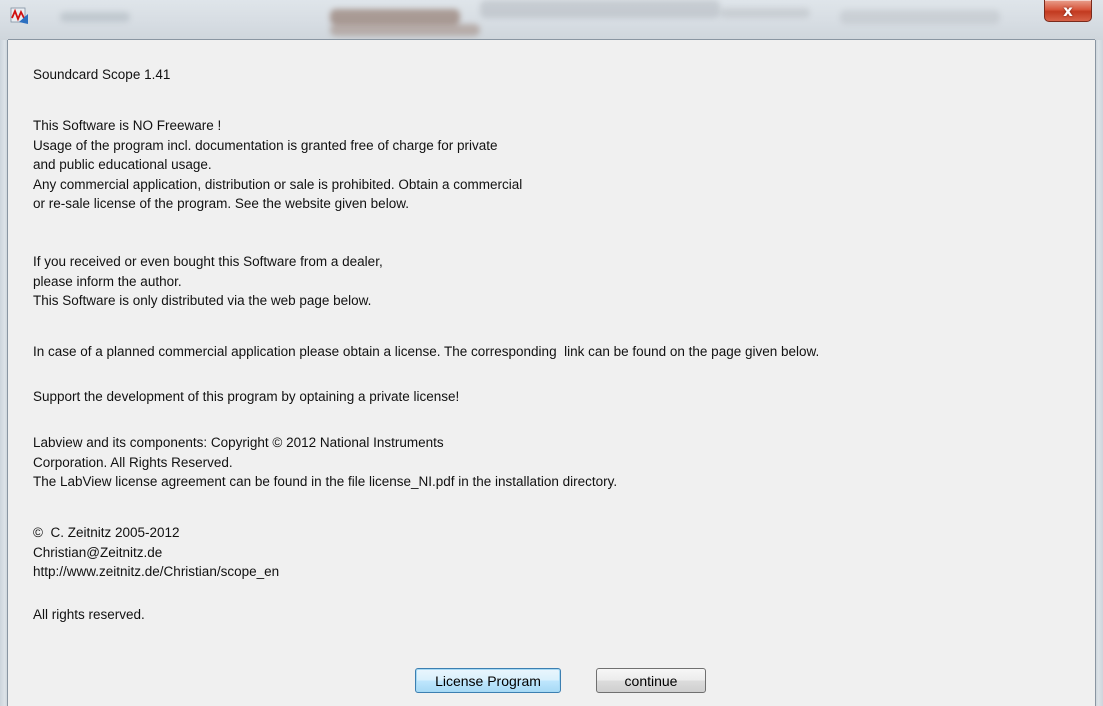 Image resolution: width=1103 pixels, height=706 pixels. I want to click on dealer-line: please inform the author., so click(107, 281).